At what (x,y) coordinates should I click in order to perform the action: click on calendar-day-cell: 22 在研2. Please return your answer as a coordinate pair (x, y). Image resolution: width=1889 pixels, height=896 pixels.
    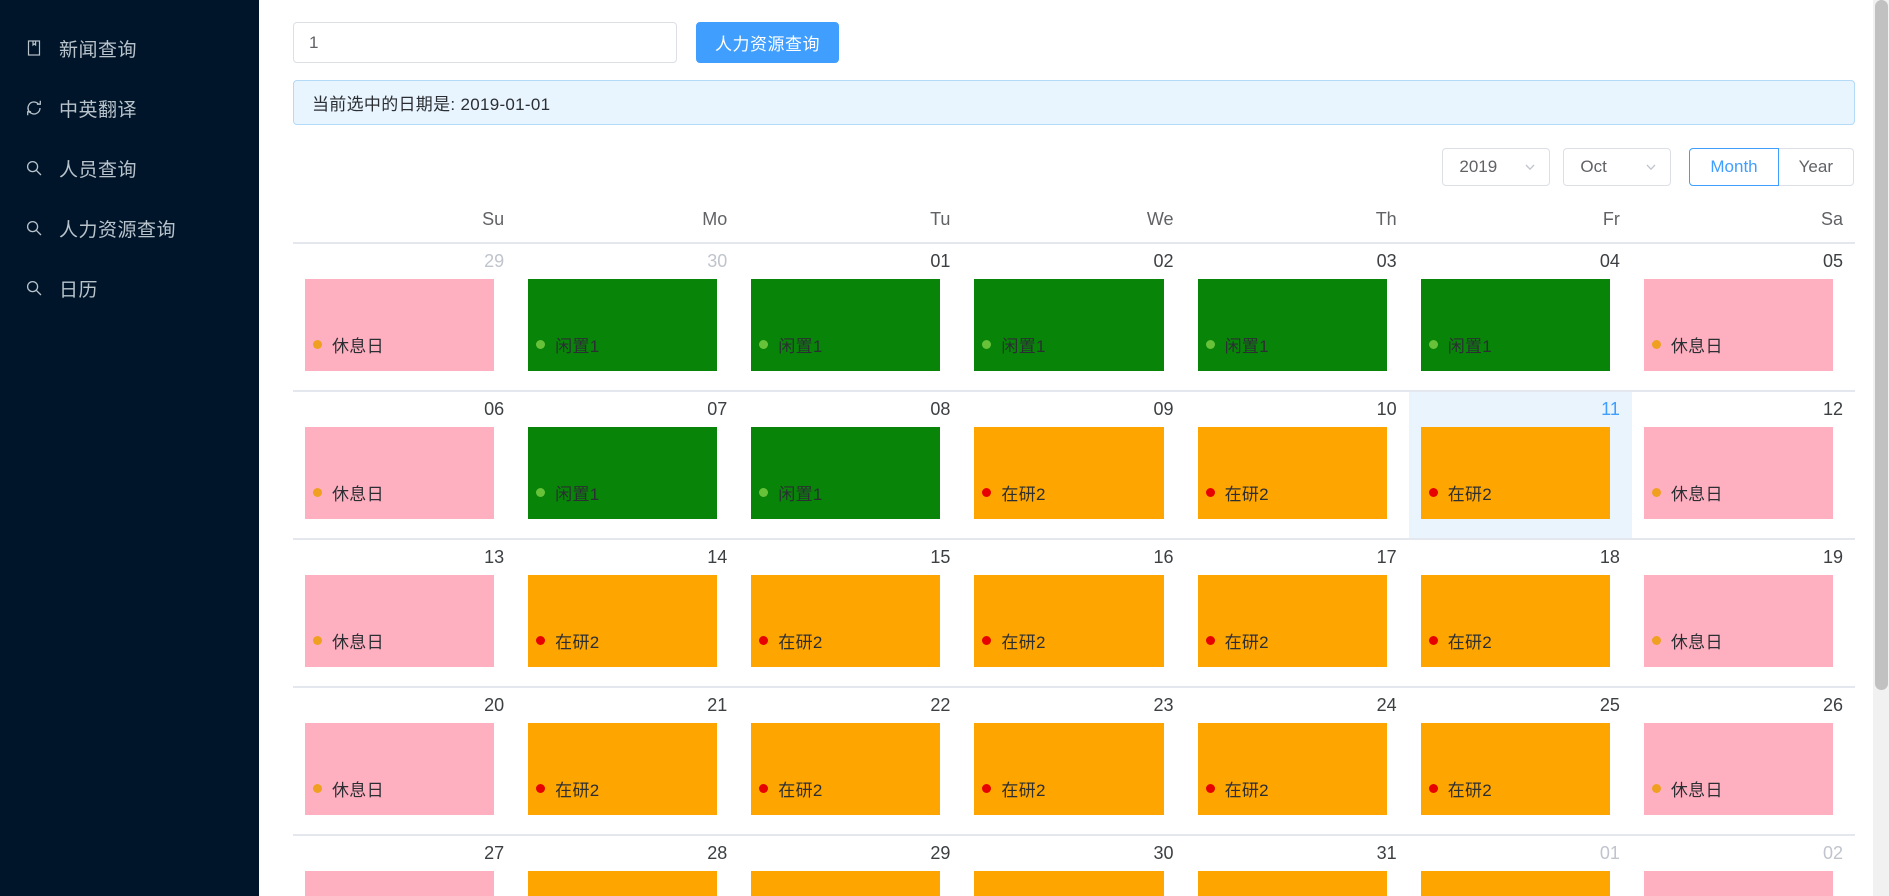
    Looking at the image, I should click on (851, 760).